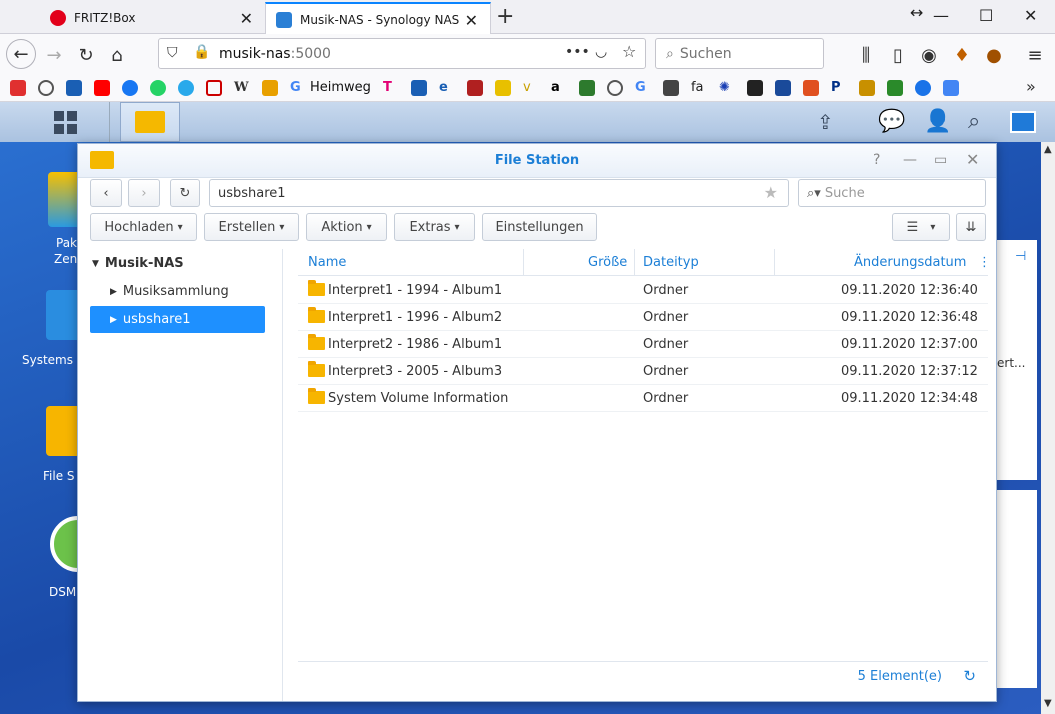 Image resolution: width=1055 pixels, height=714 pixels. Describe the element at coordinates (130, 87) in the screenshot. I see `facebook-icon` at that location.